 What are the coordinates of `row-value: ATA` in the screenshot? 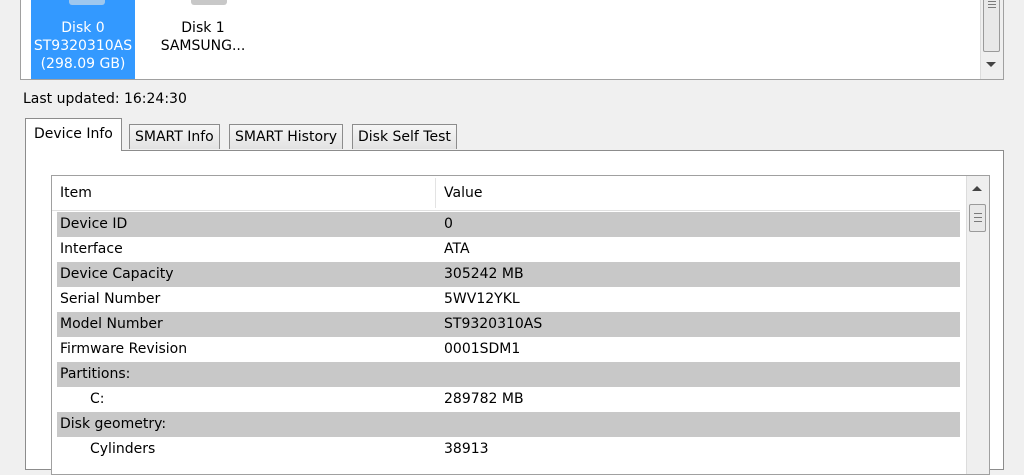 It's located at (457, 249).